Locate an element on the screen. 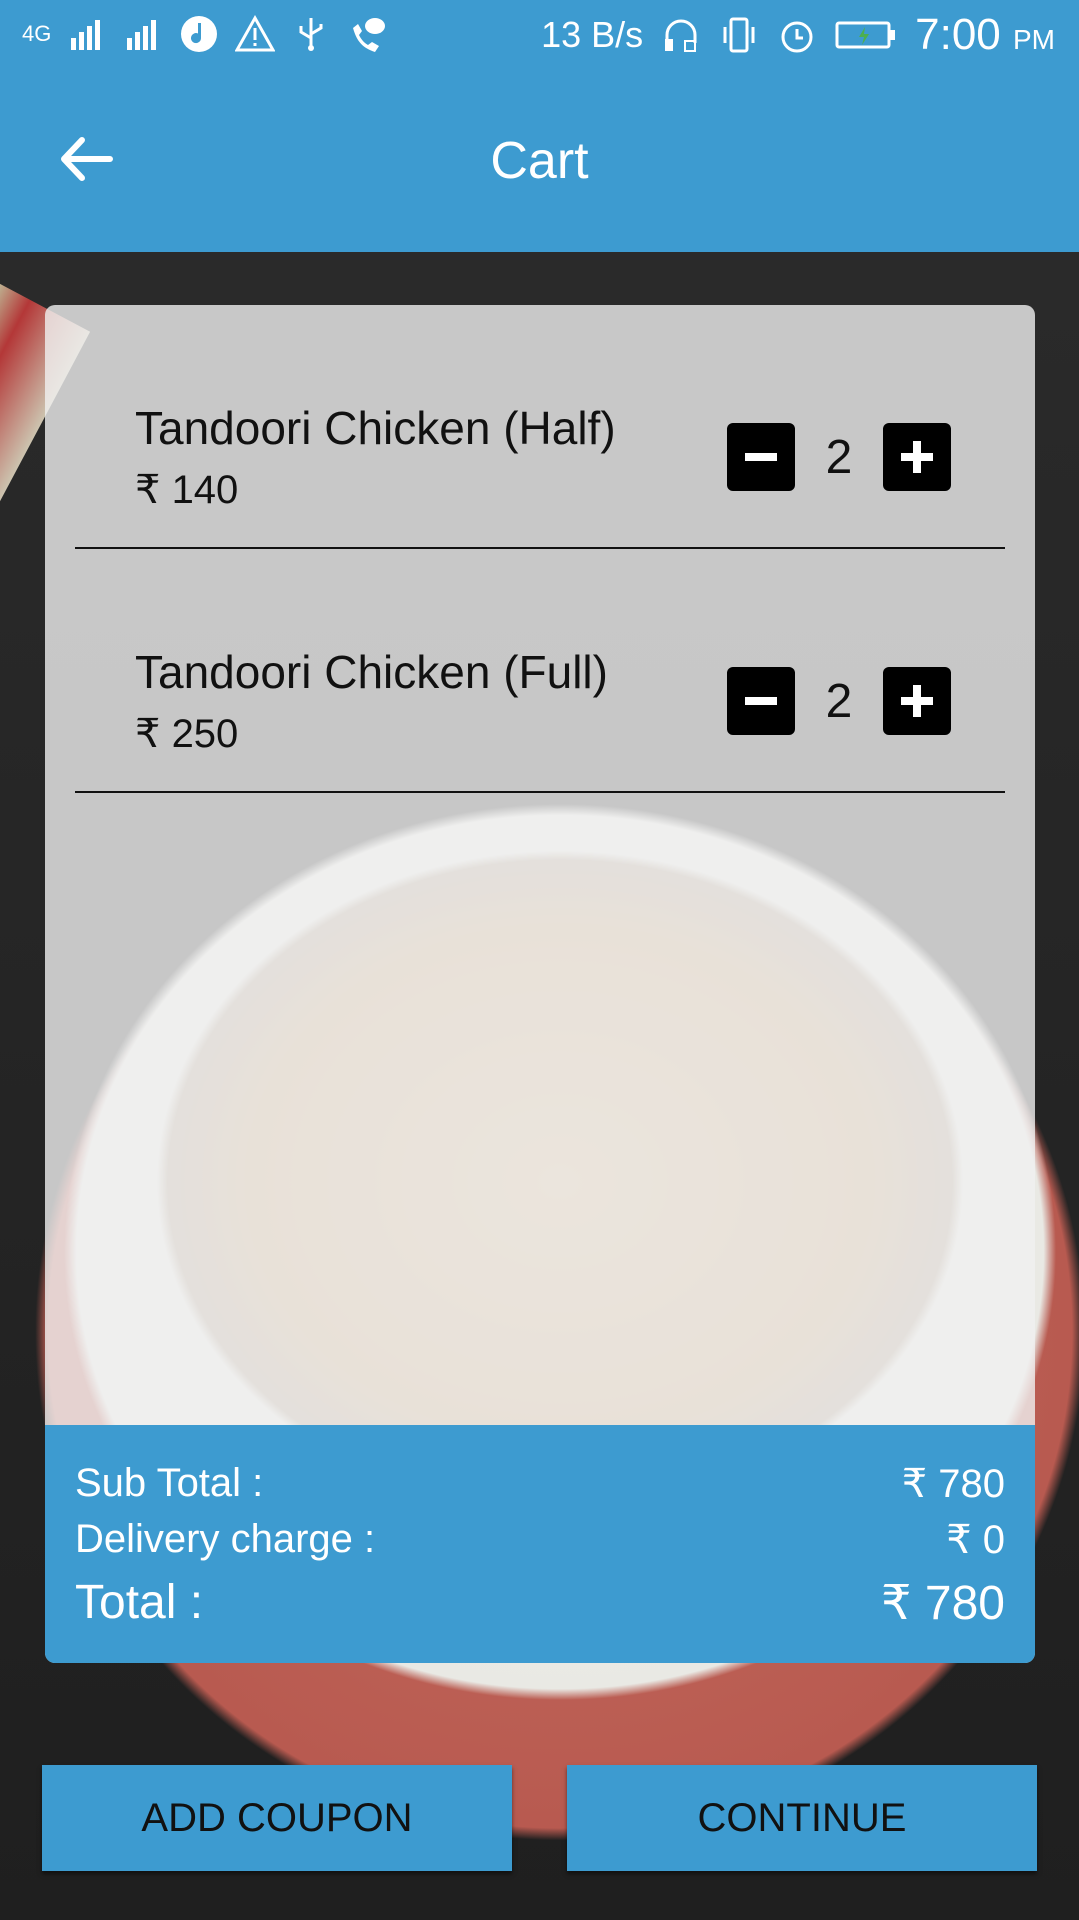 This screenshot has width=1079, height=1920. headset-icon is located at coordinates (681, 35).